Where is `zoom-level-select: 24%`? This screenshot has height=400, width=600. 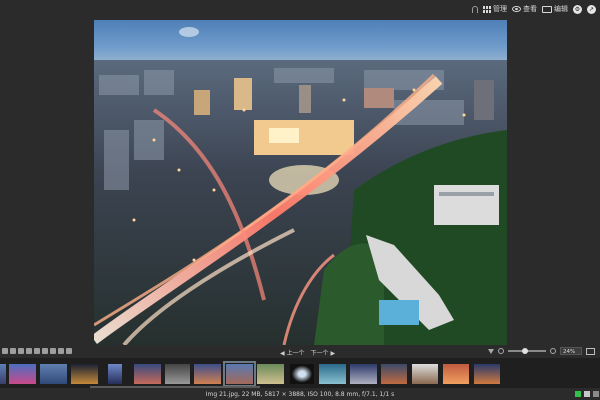
zoom-level-select: 24% is located at coordinates (571, 351).